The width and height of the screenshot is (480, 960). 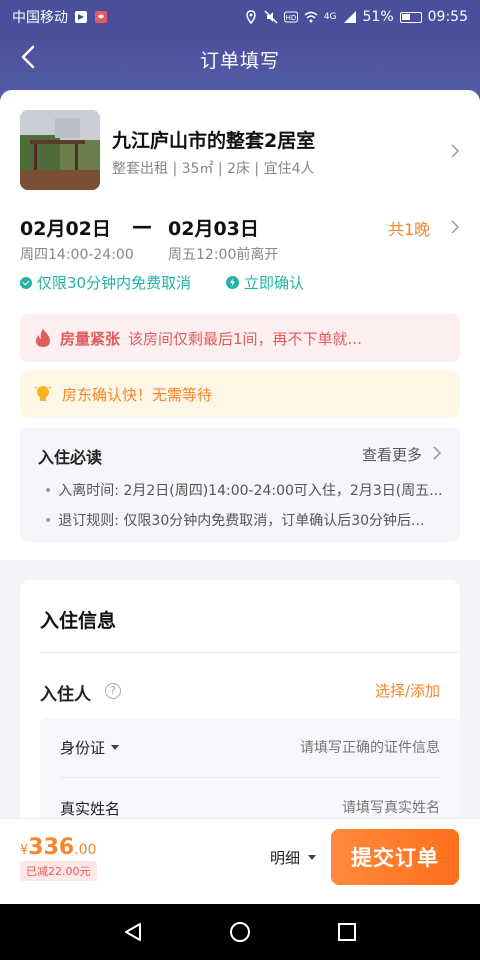 What do you see at coordinates (250, 652) in the screenshot?
I see `divider` at bounding box center [250, 652].